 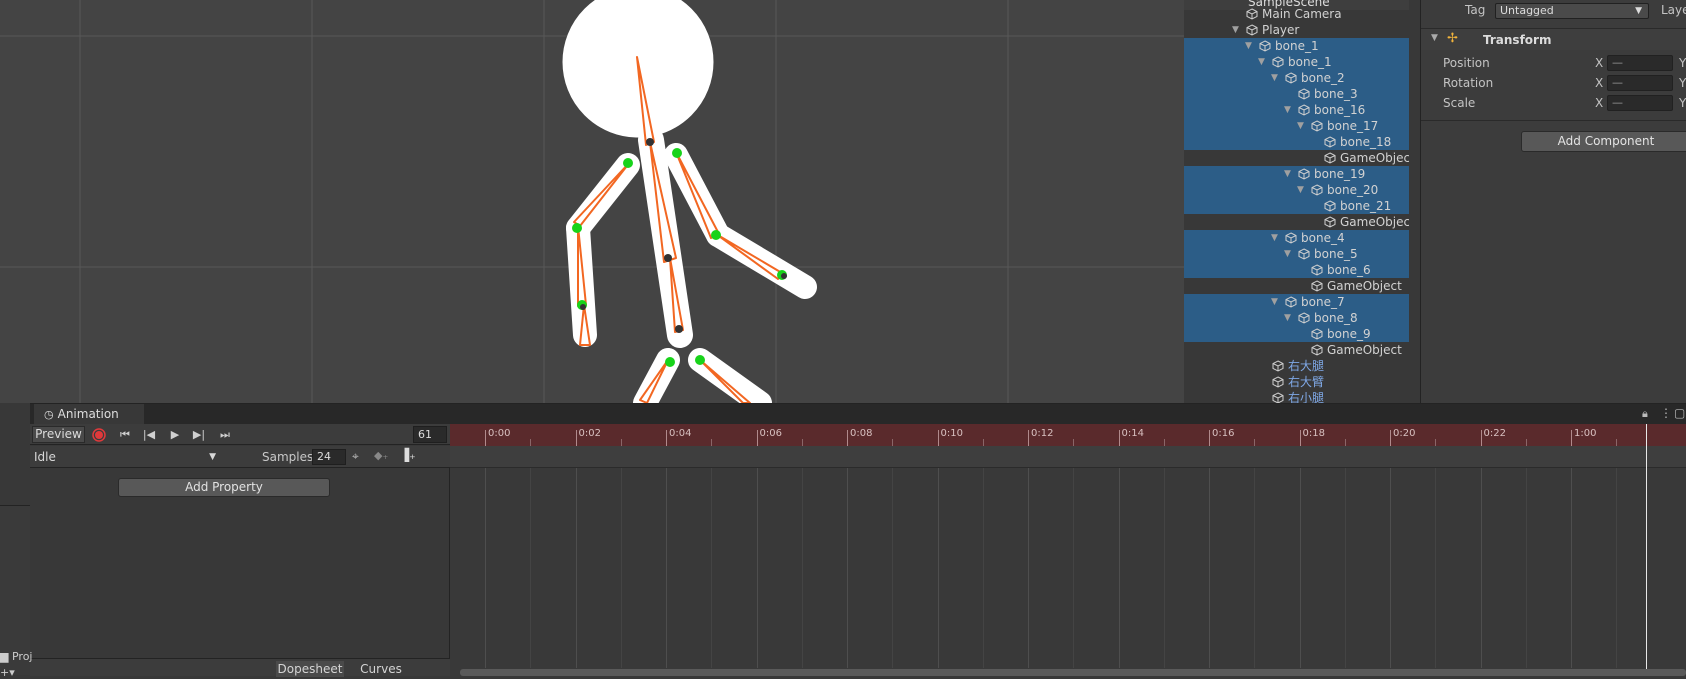 What do you see at coordinates (7, 672) in the screenshot?
I see `add-icon: +▾` at bounding box center [7, 672].